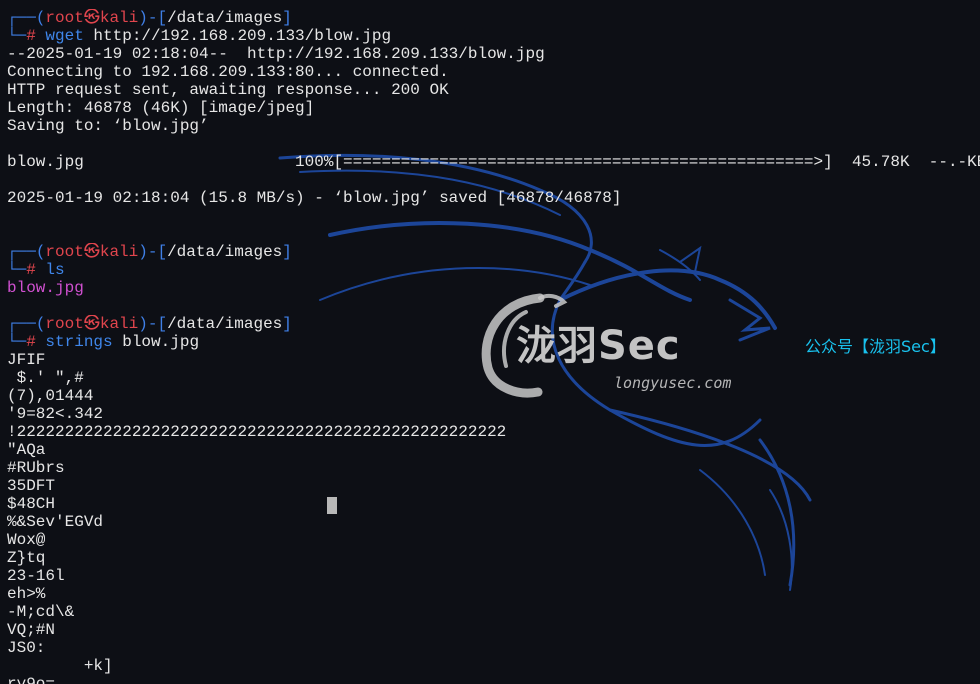 The image size is (980, 684). Describe the element at coordinates (31, 486) in the screenshot. I see `strings-output-line: 35DFT` at that location.